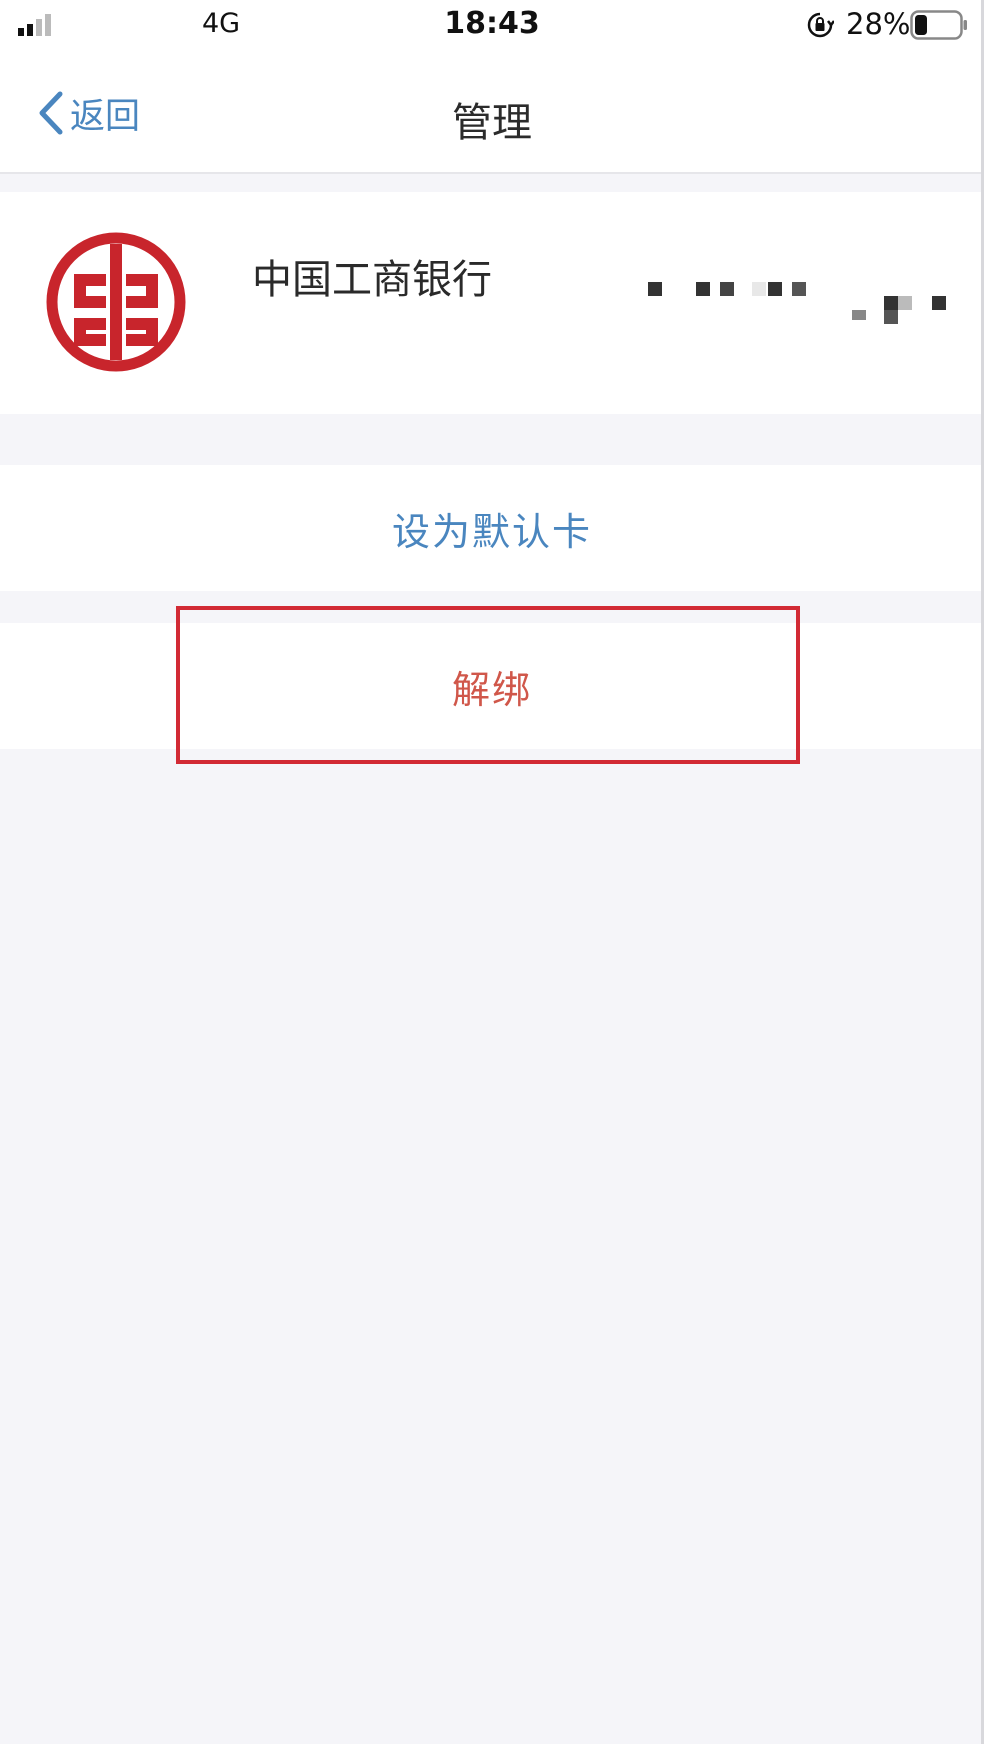 This screenshot has width=984, height=1744. I want to click on card-number-obscured, so click(797, 303).